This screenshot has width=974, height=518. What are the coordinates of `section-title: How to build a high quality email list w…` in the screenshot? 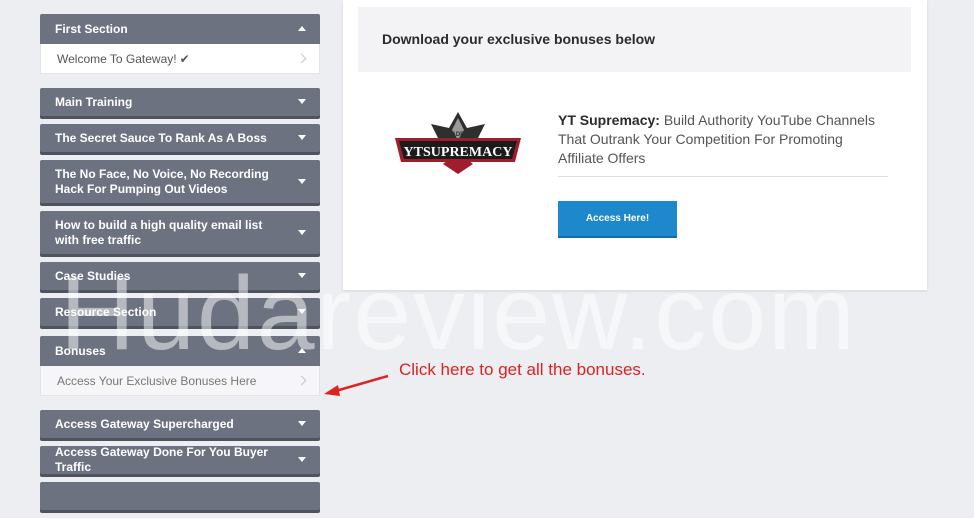 It's located at (159, 232).